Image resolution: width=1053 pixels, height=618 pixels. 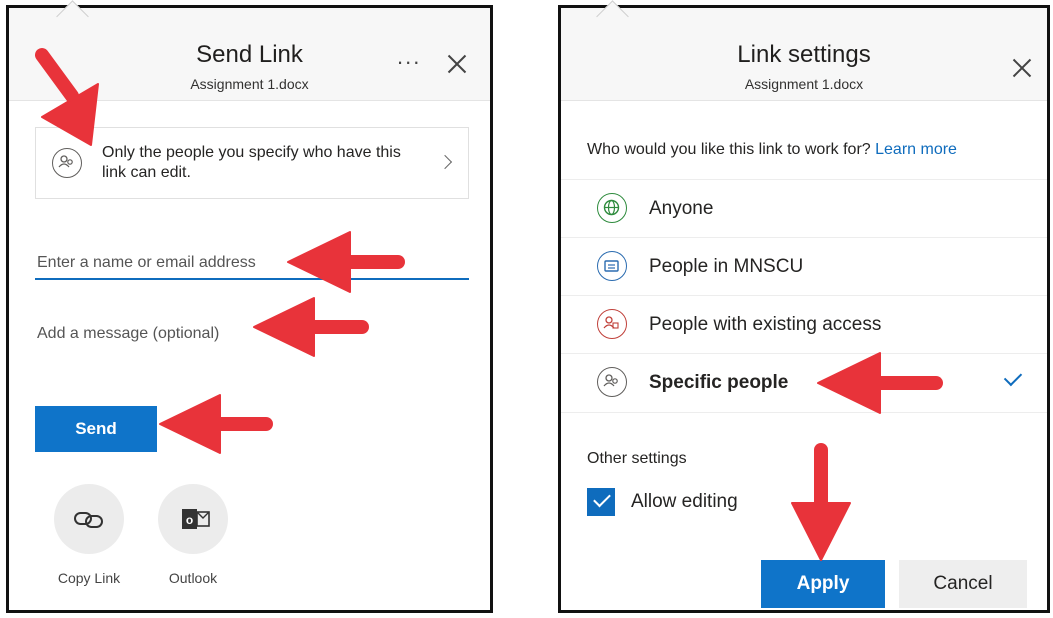 What do you see at coordinates (804, 84) in the screenshot?
I see `link-settings-filename: Assignment 1.docx` at bounding box center [804, 84].